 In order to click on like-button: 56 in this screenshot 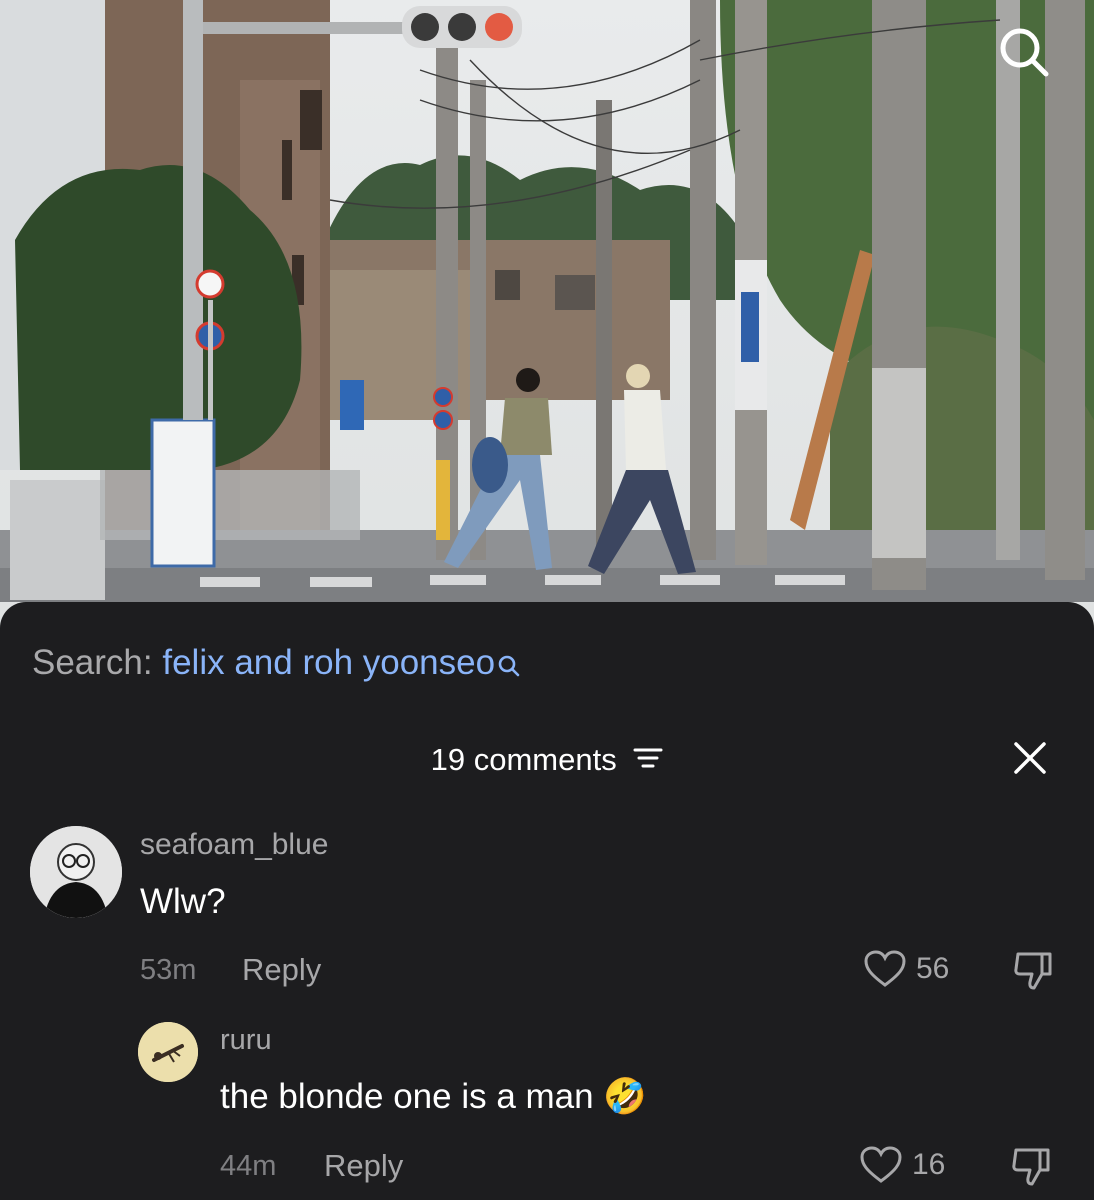, I will do `click(906, 969)`.